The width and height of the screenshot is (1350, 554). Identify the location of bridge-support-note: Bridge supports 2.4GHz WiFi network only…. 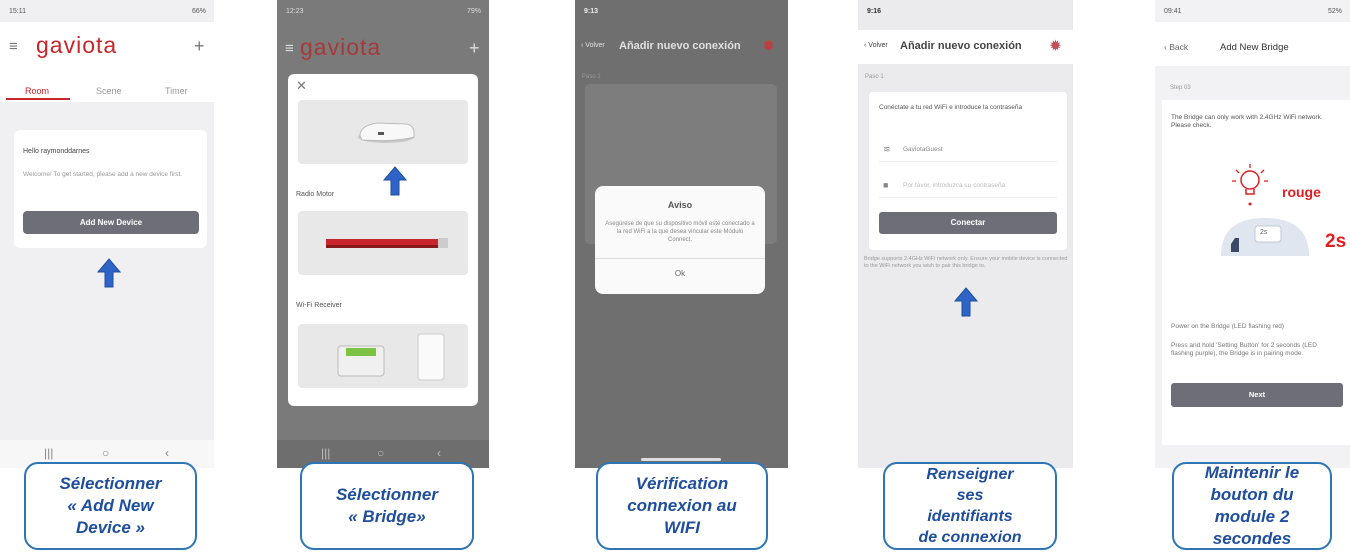
(966, 262).